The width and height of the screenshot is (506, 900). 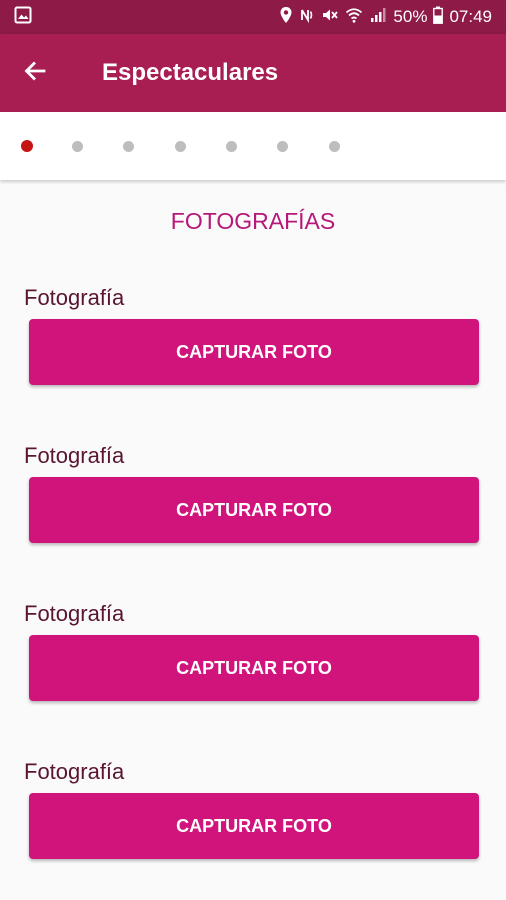 I want to click on page-title: Espectaculares, so click(x=190, y=72).